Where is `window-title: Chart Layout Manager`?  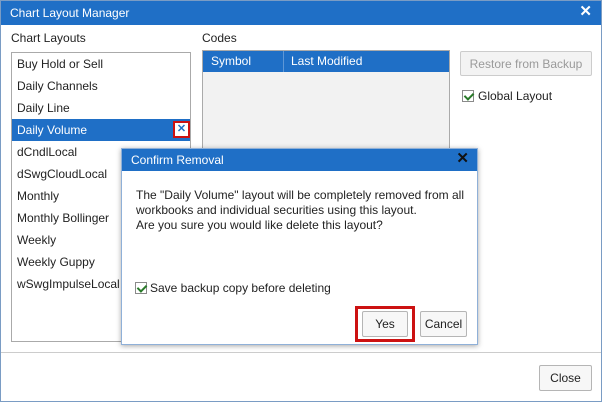 window-title: Chart Layout Manager is located at coordinates (70, 13).